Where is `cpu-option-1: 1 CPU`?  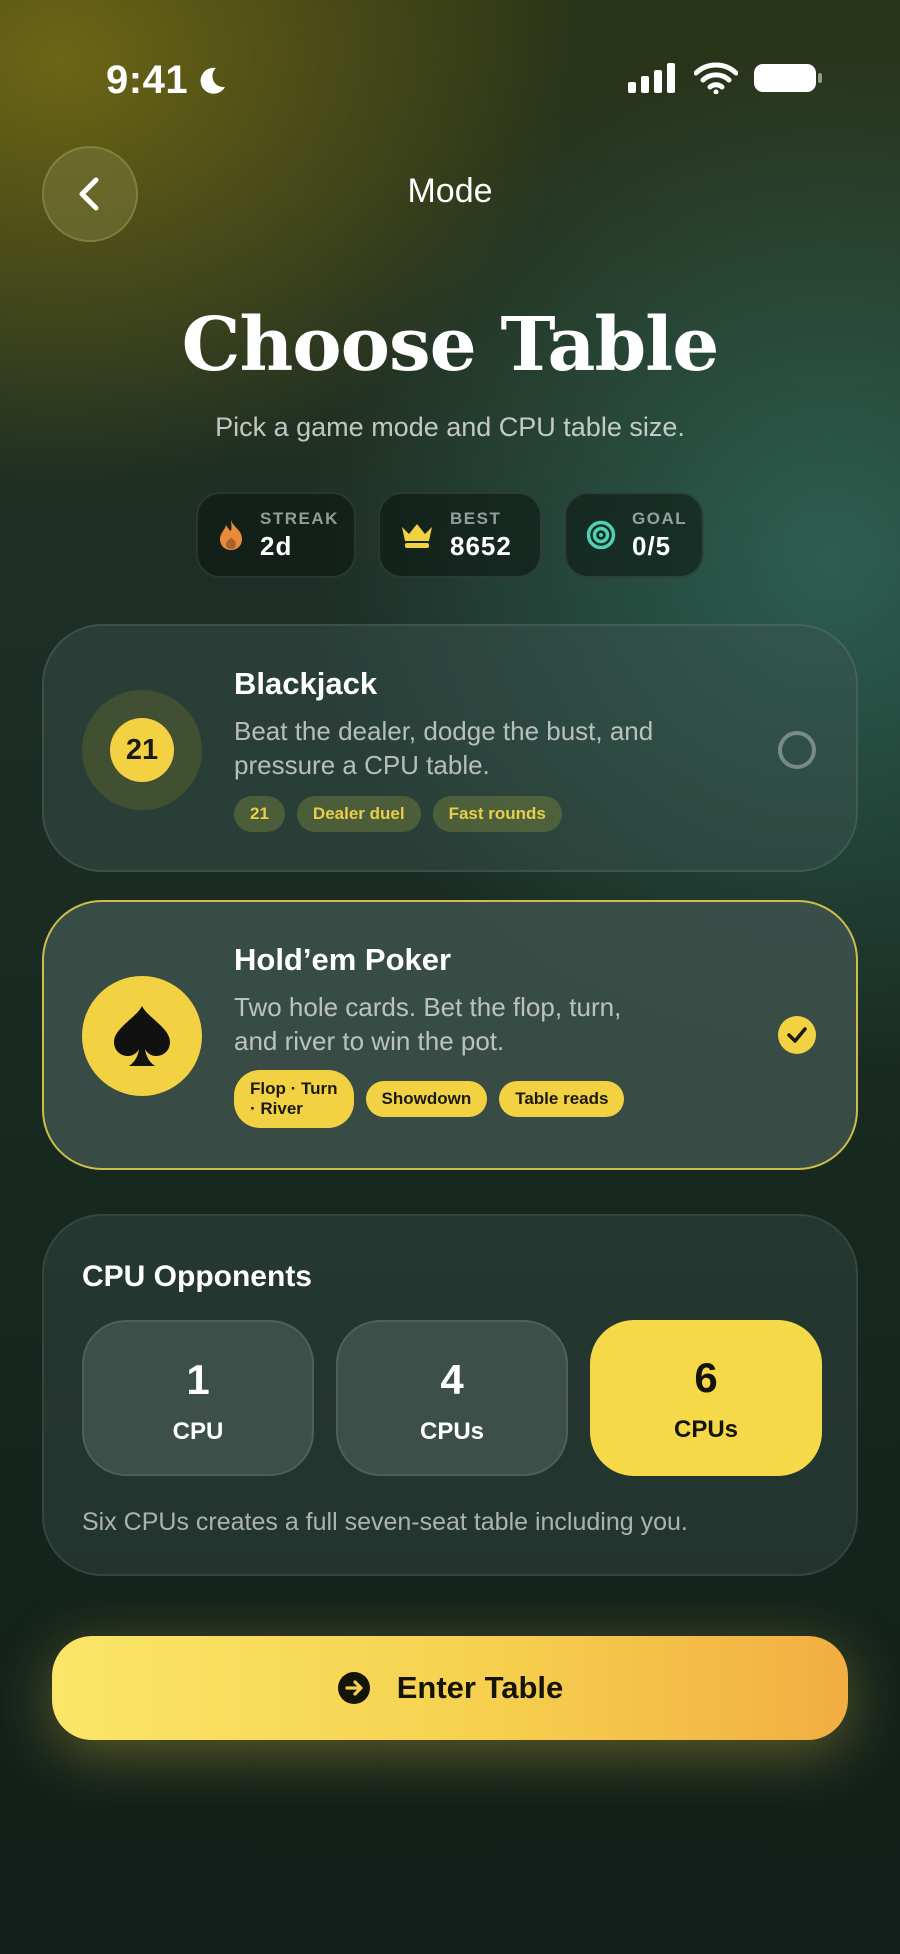
cpu-option-1: 1 CPU is located at coordinates (198, 1398).